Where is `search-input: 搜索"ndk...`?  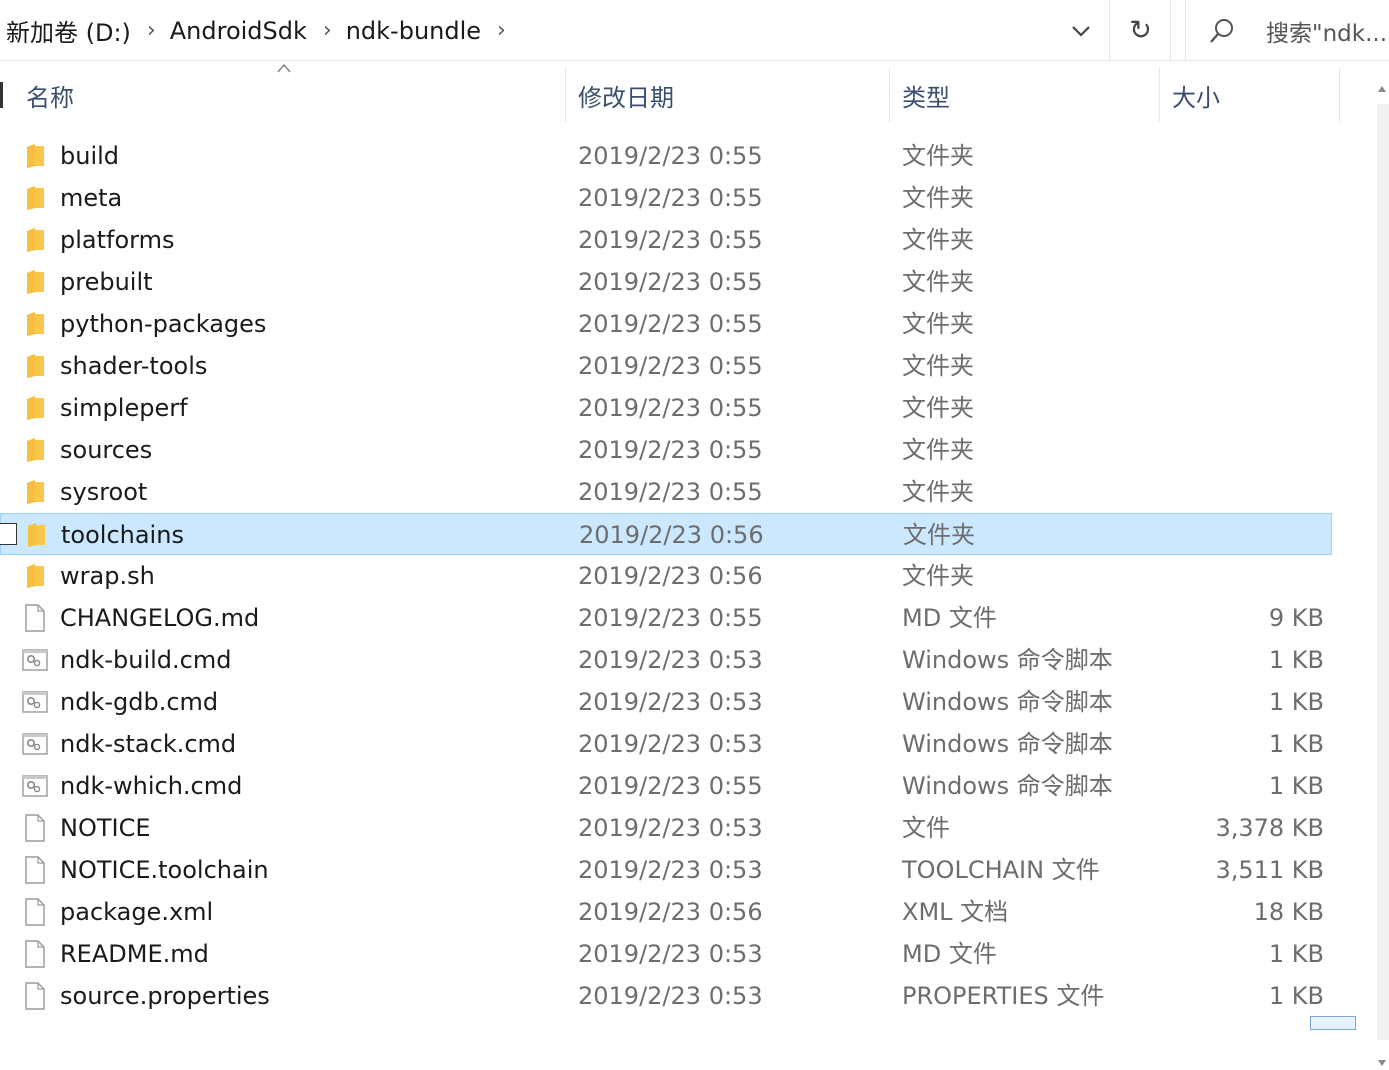 search-input: 搜索"ndk... is located at coordinates (1287, 30).